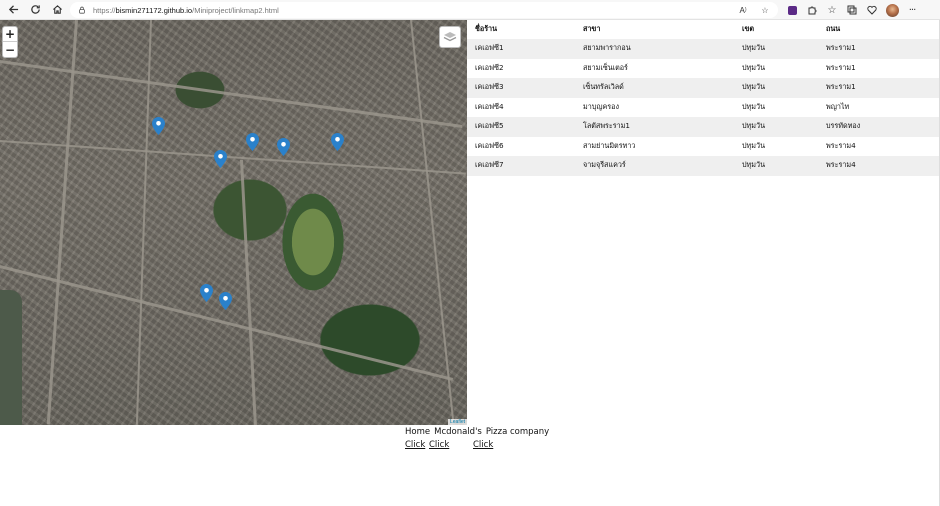  I want to click on collections-icon, so click(852, 10).